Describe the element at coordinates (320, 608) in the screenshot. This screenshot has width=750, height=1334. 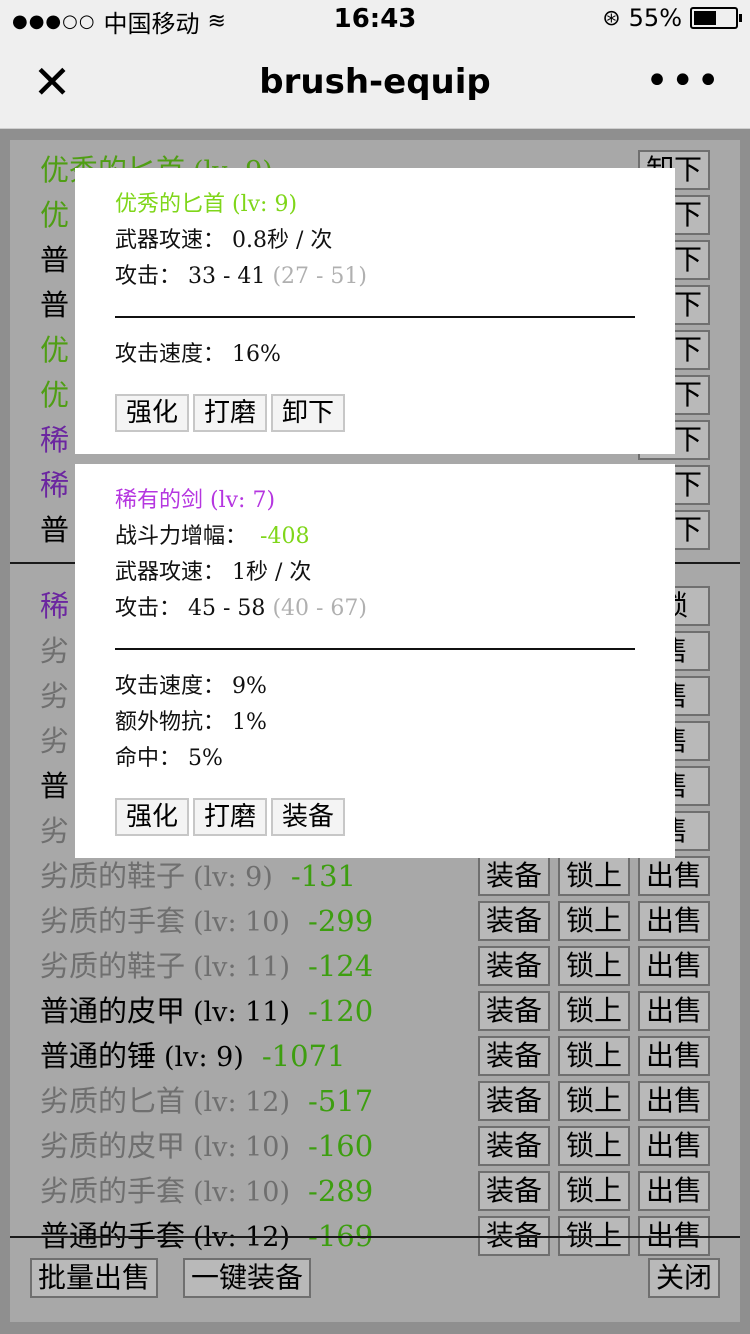
I see `attack-range: (40 - 67)` at that location.